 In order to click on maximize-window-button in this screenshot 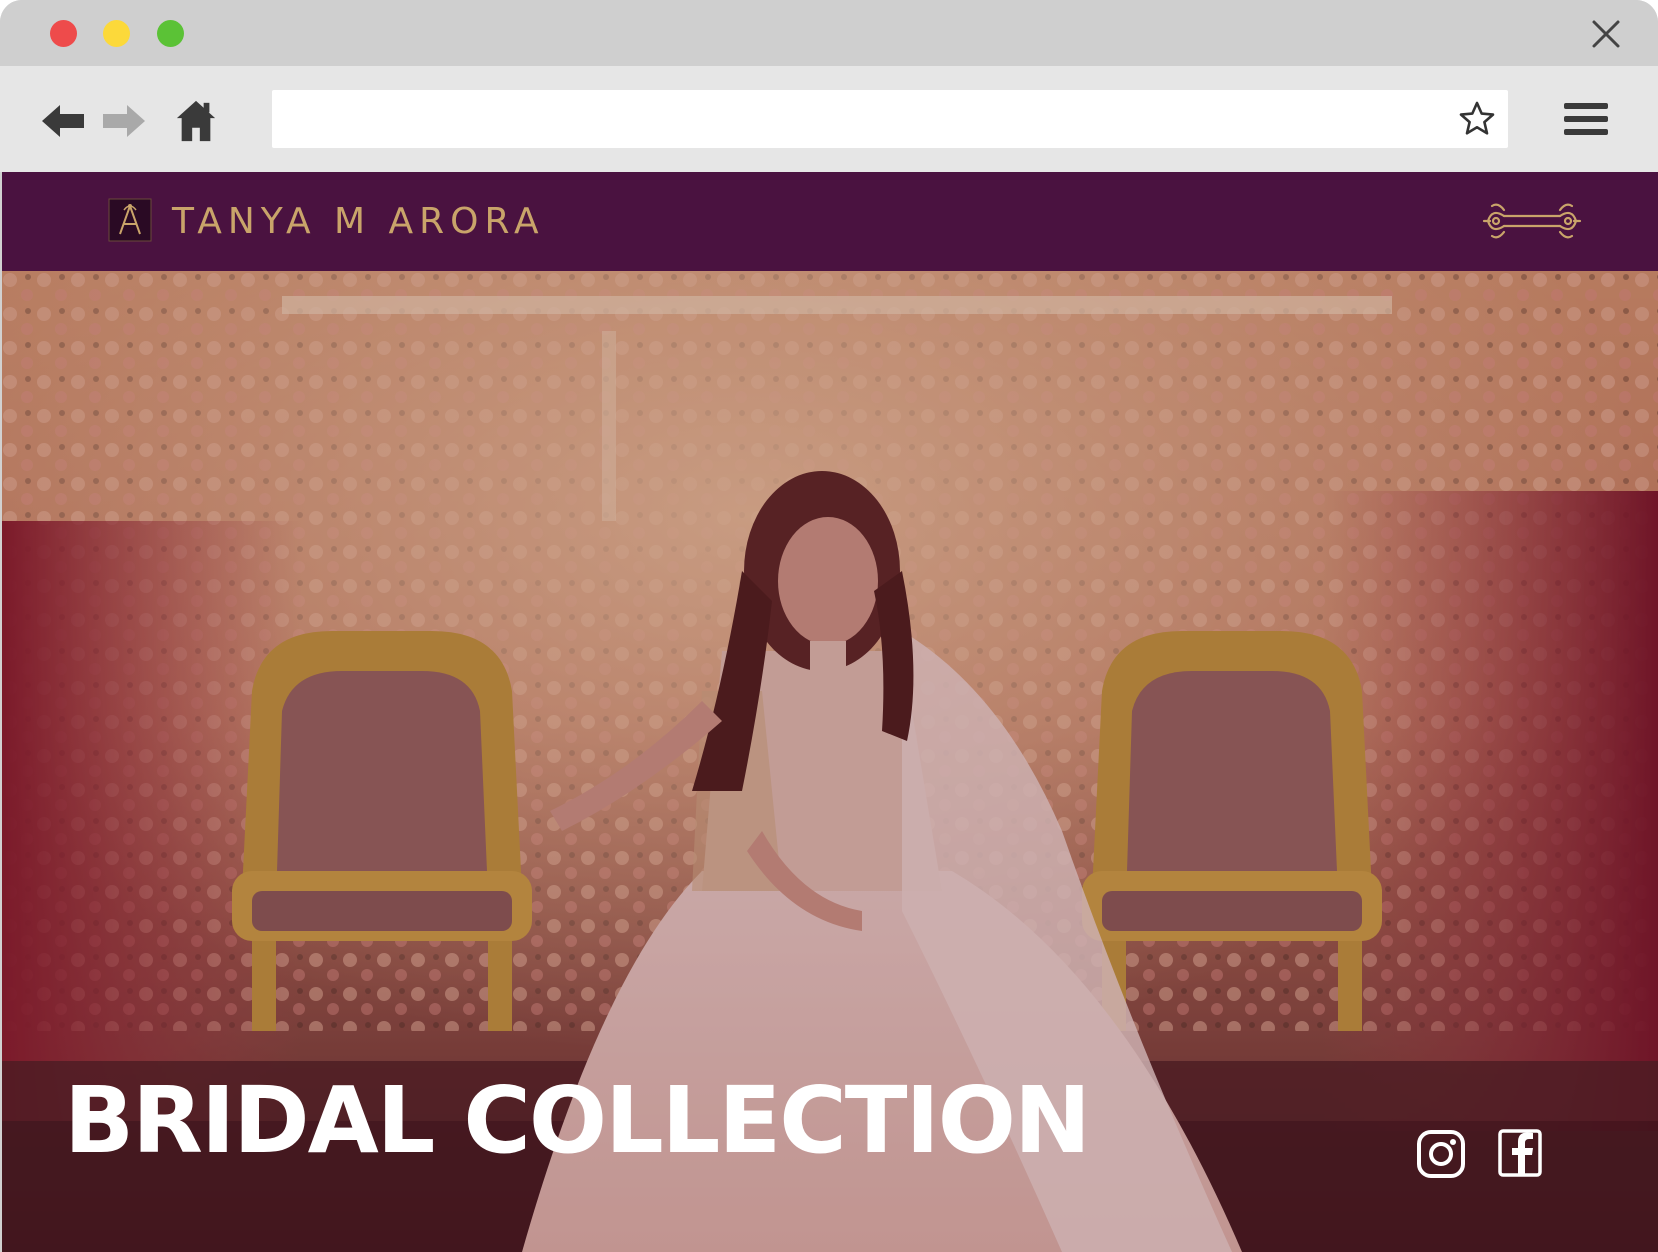, I will do `click(170, 33)`.